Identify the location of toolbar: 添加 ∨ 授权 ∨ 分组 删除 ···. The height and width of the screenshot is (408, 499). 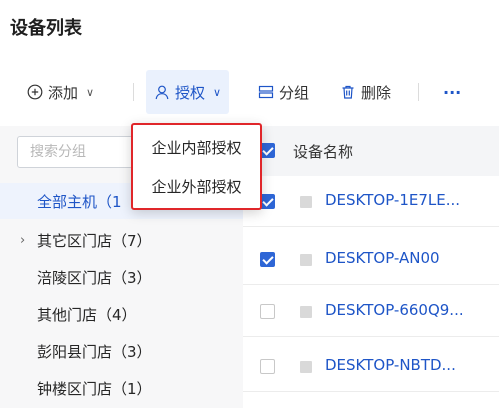
(249, 92).